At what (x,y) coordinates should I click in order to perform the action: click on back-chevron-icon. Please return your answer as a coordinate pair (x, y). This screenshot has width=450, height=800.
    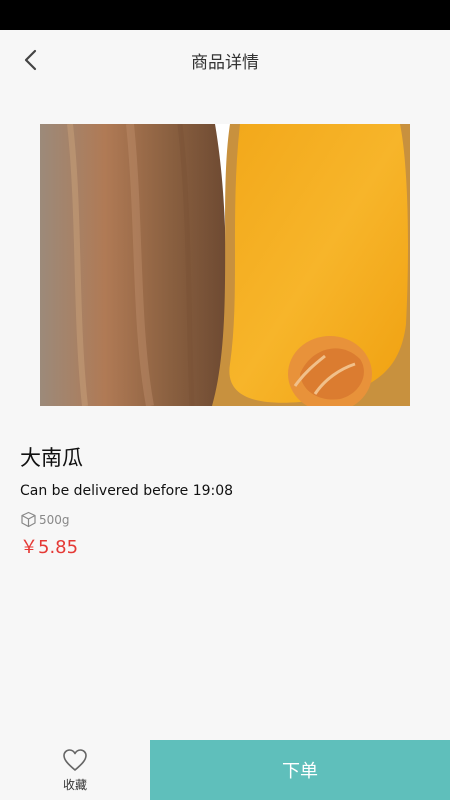
    Looking at the image, I should click on (30, 60).